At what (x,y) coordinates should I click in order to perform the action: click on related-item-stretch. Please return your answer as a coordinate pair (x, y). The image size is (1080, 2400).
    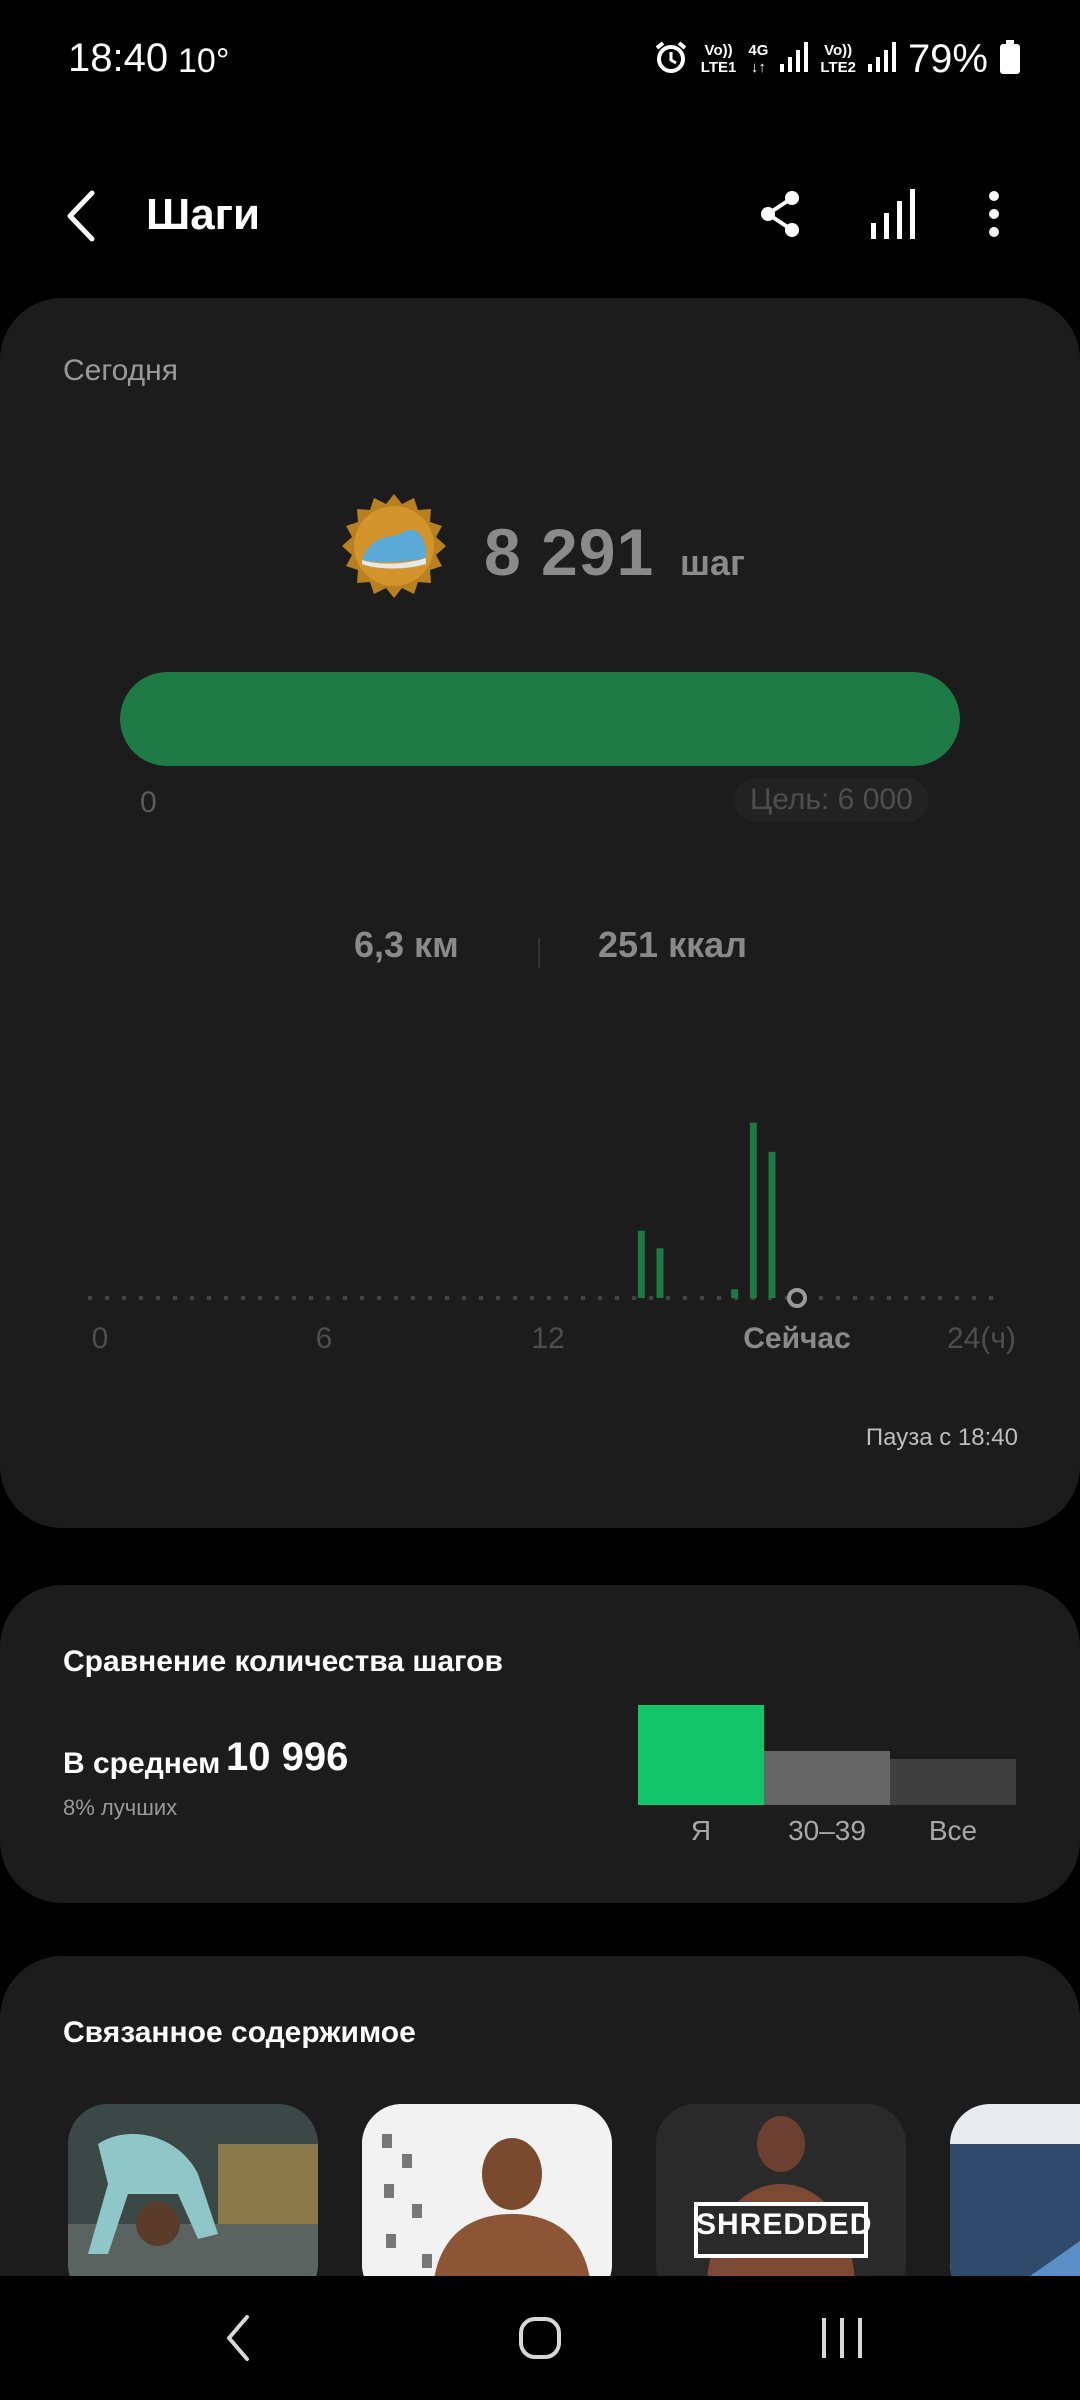
    Looking at the image, I should click on (193, 2190).